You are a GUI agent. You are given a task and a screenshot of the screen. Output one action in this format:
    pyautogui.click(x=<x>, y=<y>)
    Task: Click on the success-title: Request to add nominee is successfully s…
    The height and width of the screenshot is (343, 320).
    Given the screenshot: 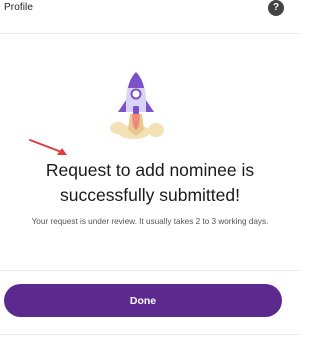 What is the action you would take?
    pyautogui.click(x=150, y=183)
    